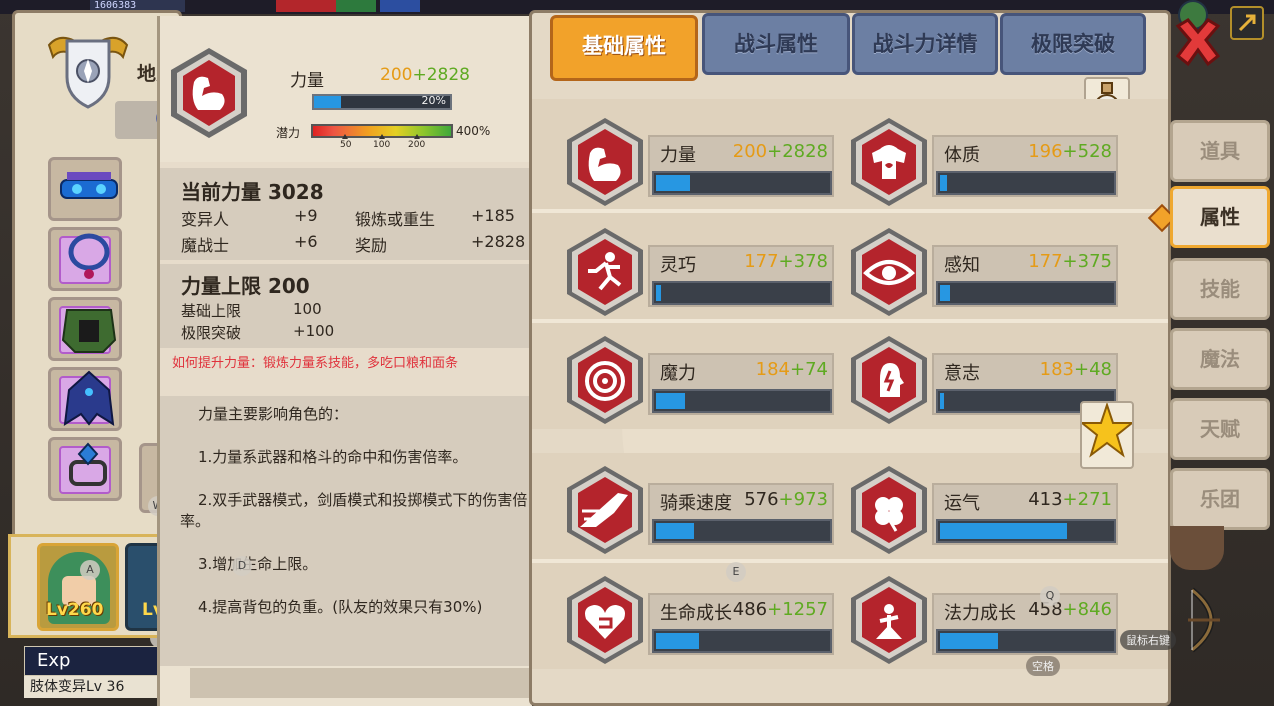 The height and width of the screenshot is (706, 1274). I want to click on stat-card-bonus: +378, so click(803, 261).